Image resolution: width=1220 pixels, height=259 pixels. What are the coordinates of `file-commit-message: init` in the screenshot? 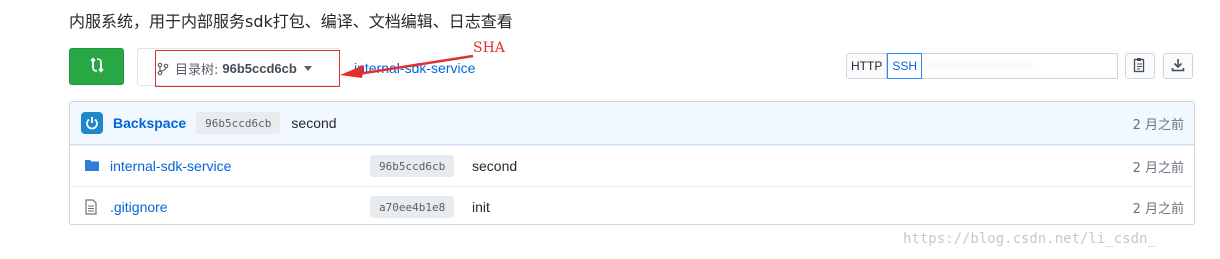 It's located at (481, 207).